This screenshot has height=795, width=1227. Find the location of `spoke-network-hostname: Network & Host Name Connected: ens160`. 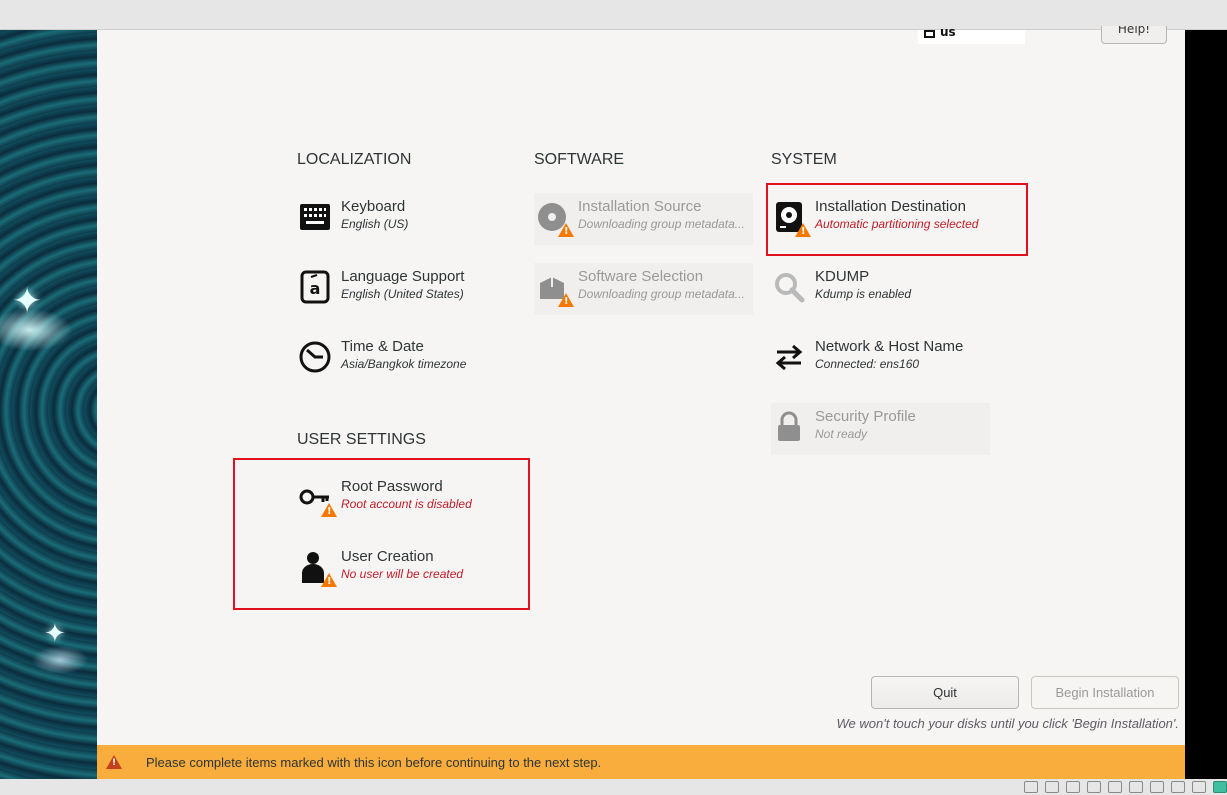

spoke-network-hostname: Network & Host Name Connected: ens160 is located at coordinates (891, 363).